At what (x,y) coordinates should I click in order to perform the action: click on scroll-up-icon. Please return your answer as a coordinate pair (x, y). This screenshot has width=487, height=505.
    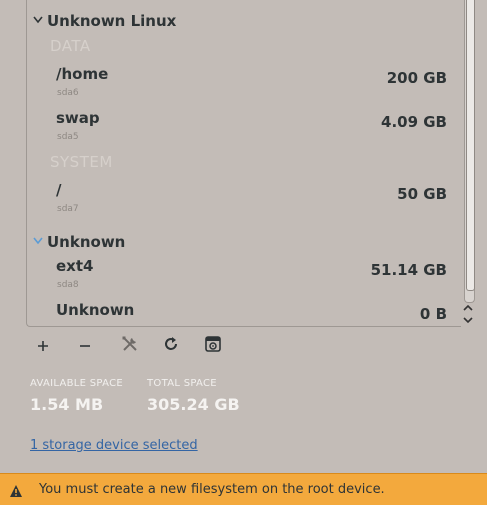
    Looking at the image, I should click on (468, 309).